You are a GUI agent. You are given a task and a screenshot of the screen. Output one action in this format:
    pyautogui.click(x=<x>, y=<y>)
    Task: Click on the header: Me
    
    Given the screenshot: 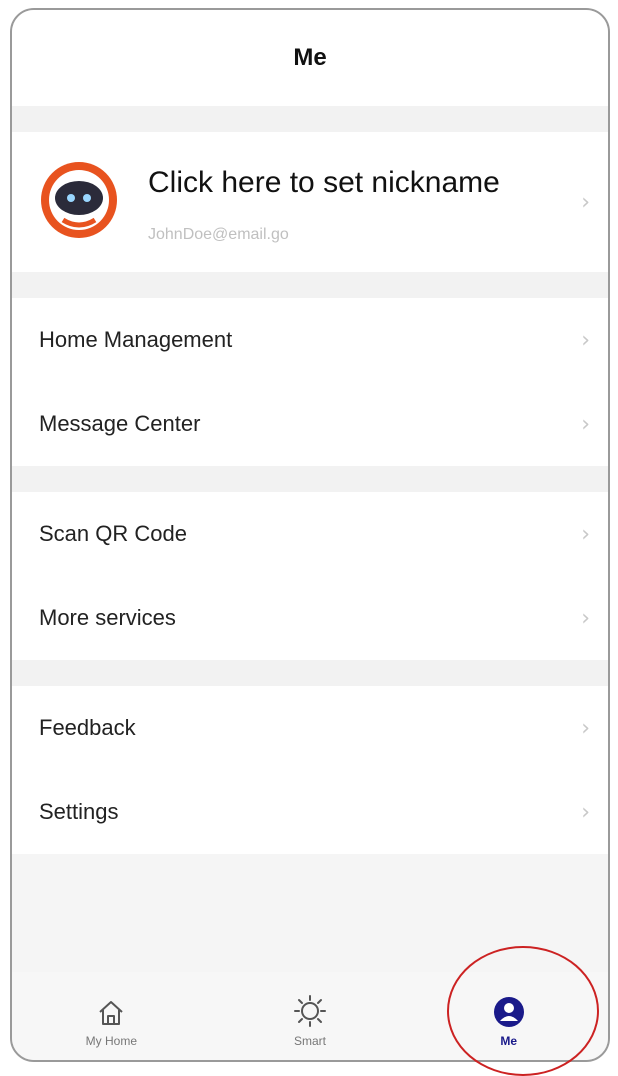 What is the action you would take?
    pyautogui.click(x=310, y=58)
    